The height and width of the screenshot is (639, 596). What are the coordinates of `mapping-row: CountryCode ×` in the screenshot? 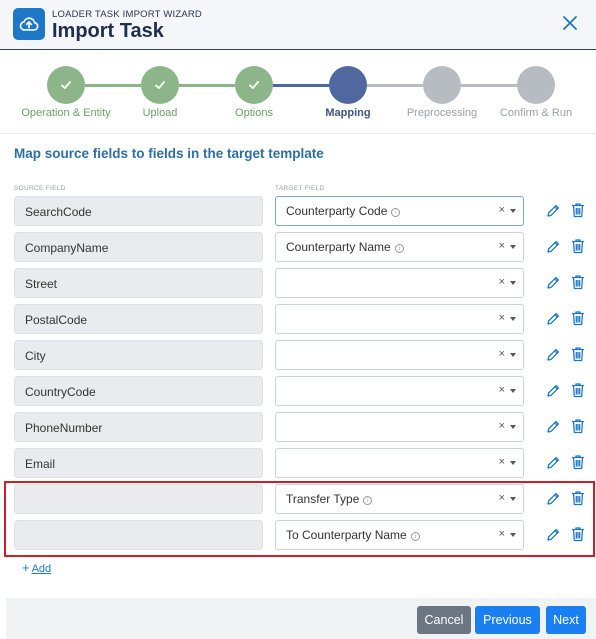 It's located at (298, 391).